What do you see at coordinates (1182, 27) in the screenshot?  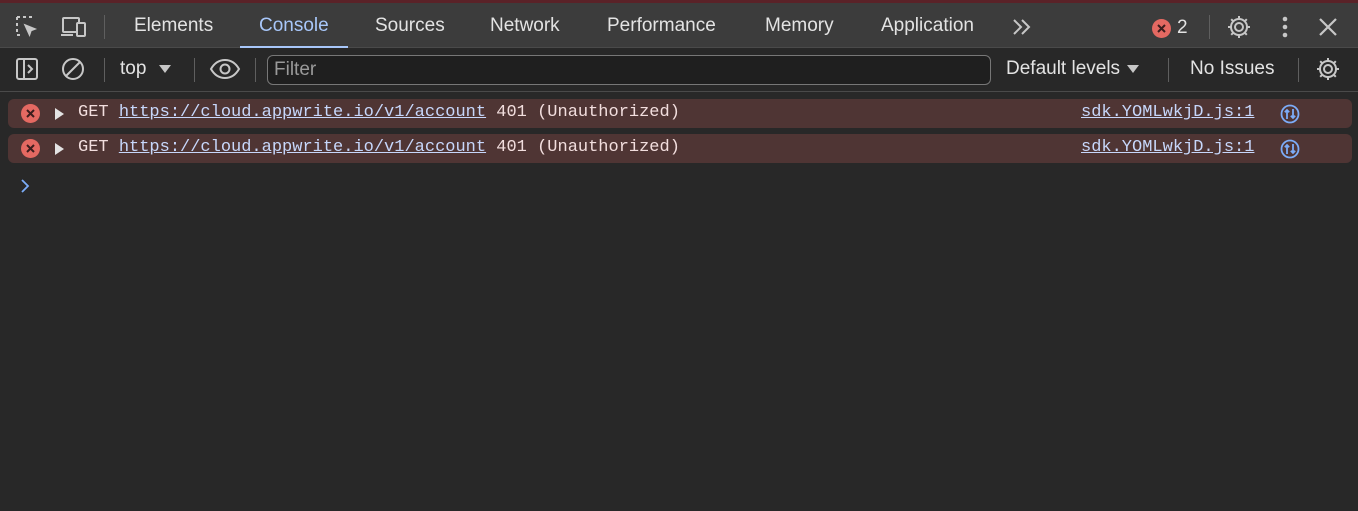 I see `error-count: 2` at bounding box center [1182, 27].